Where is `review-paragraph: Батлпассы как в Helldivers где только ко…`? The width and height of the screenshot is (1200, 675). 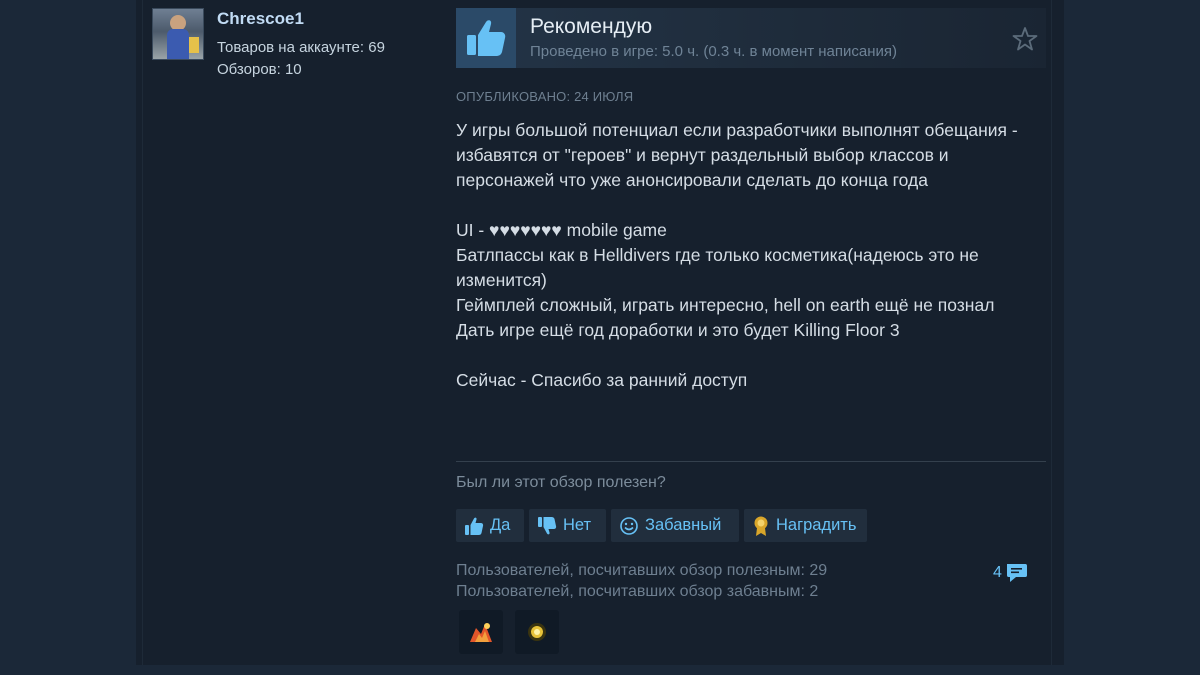 review-paragraph: Батлпассы как в Helldivers где только ко… is located at coordinates (717, 267).